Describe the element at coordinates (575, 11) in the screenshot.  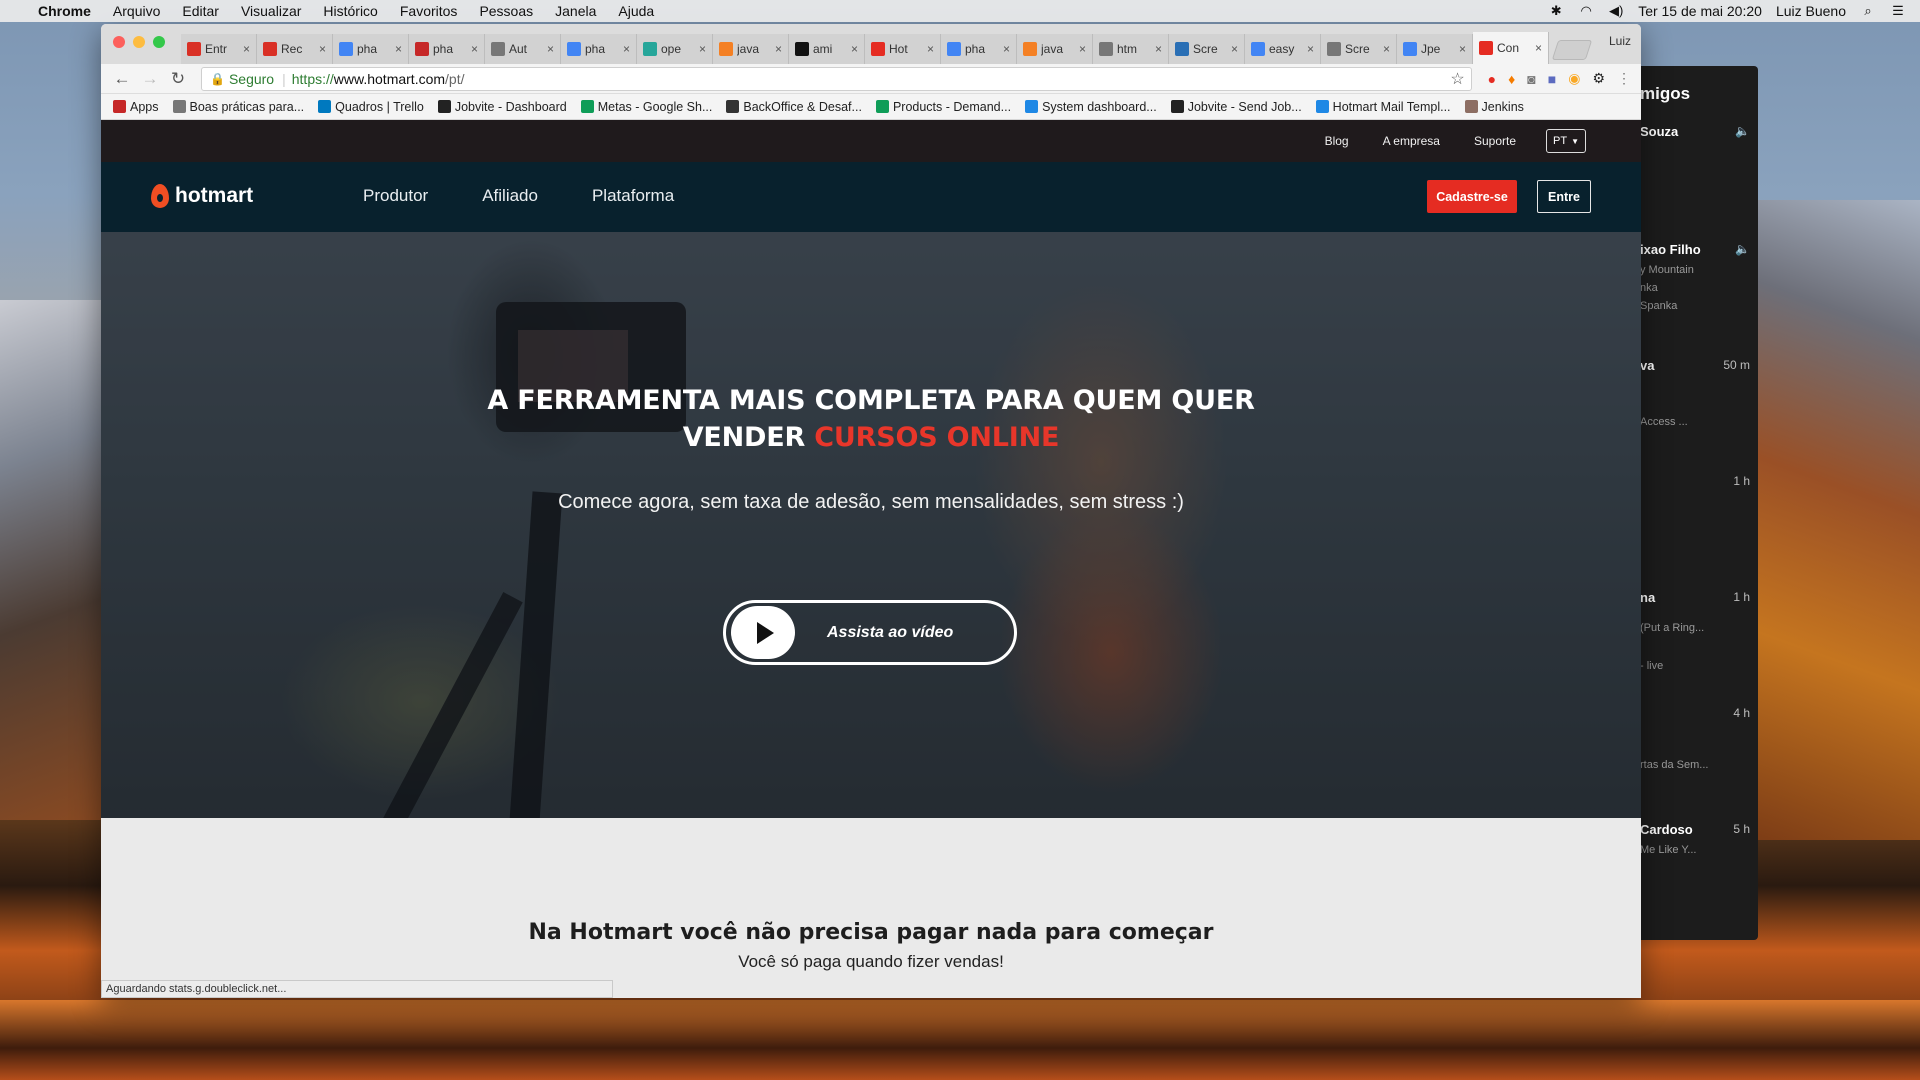
I see `menu-janela: Janela` at that location.